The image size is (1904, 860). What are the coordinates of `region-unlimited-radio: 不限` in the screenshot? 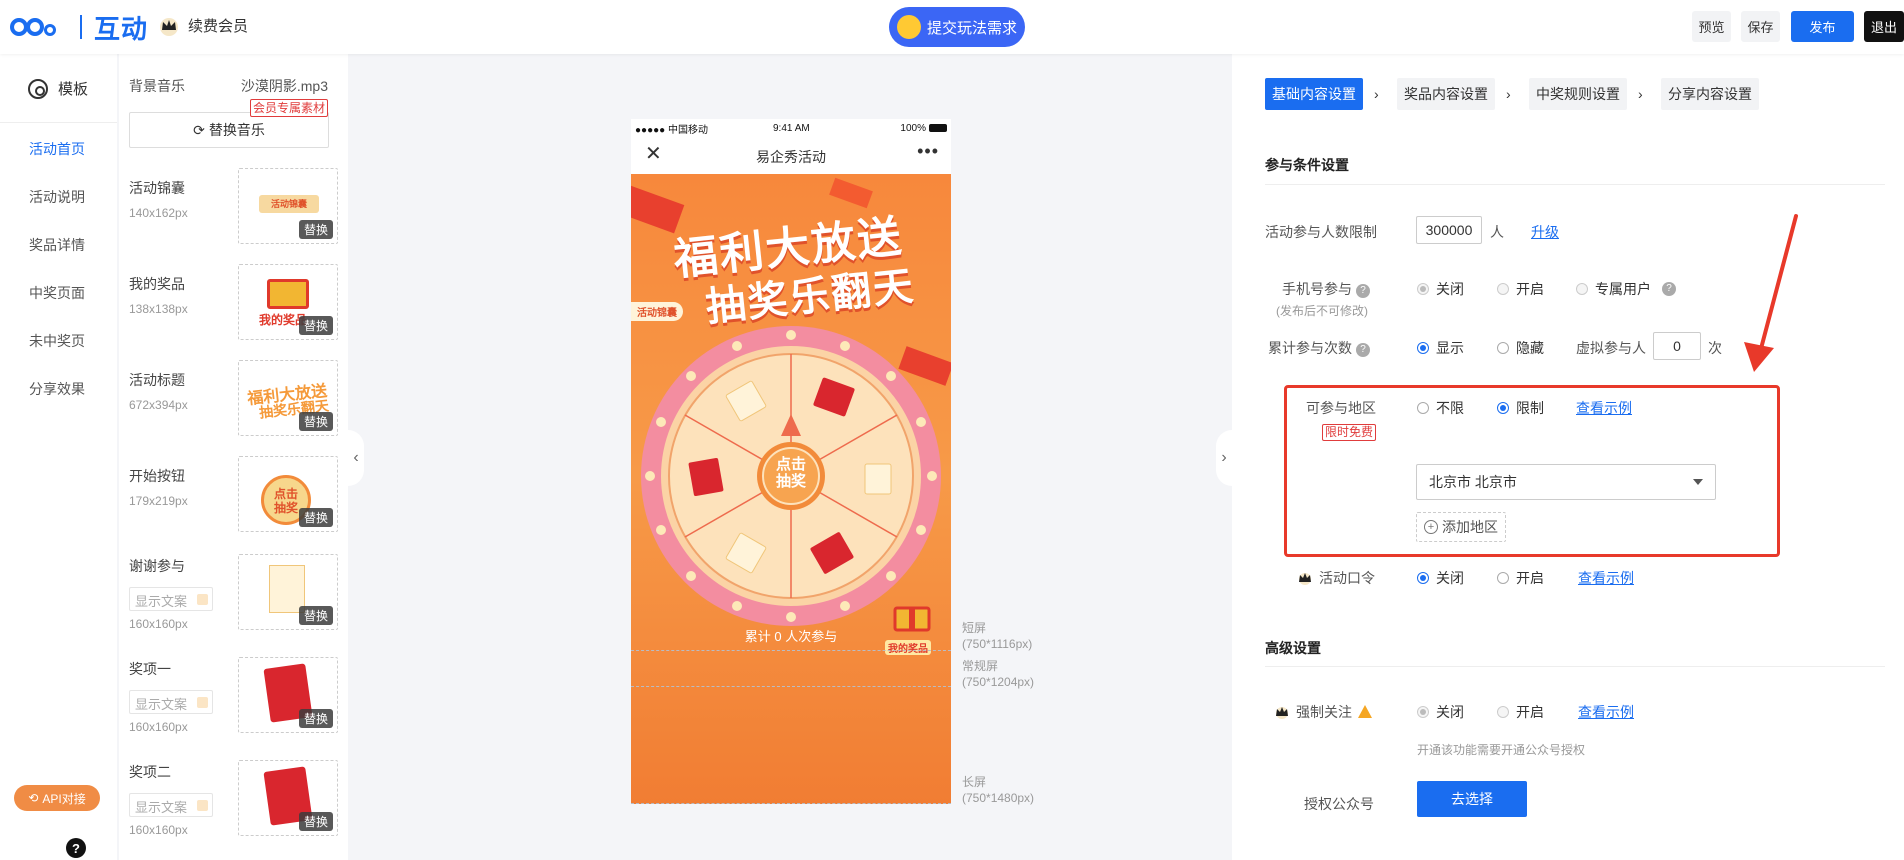 It's located at (1440, 408).